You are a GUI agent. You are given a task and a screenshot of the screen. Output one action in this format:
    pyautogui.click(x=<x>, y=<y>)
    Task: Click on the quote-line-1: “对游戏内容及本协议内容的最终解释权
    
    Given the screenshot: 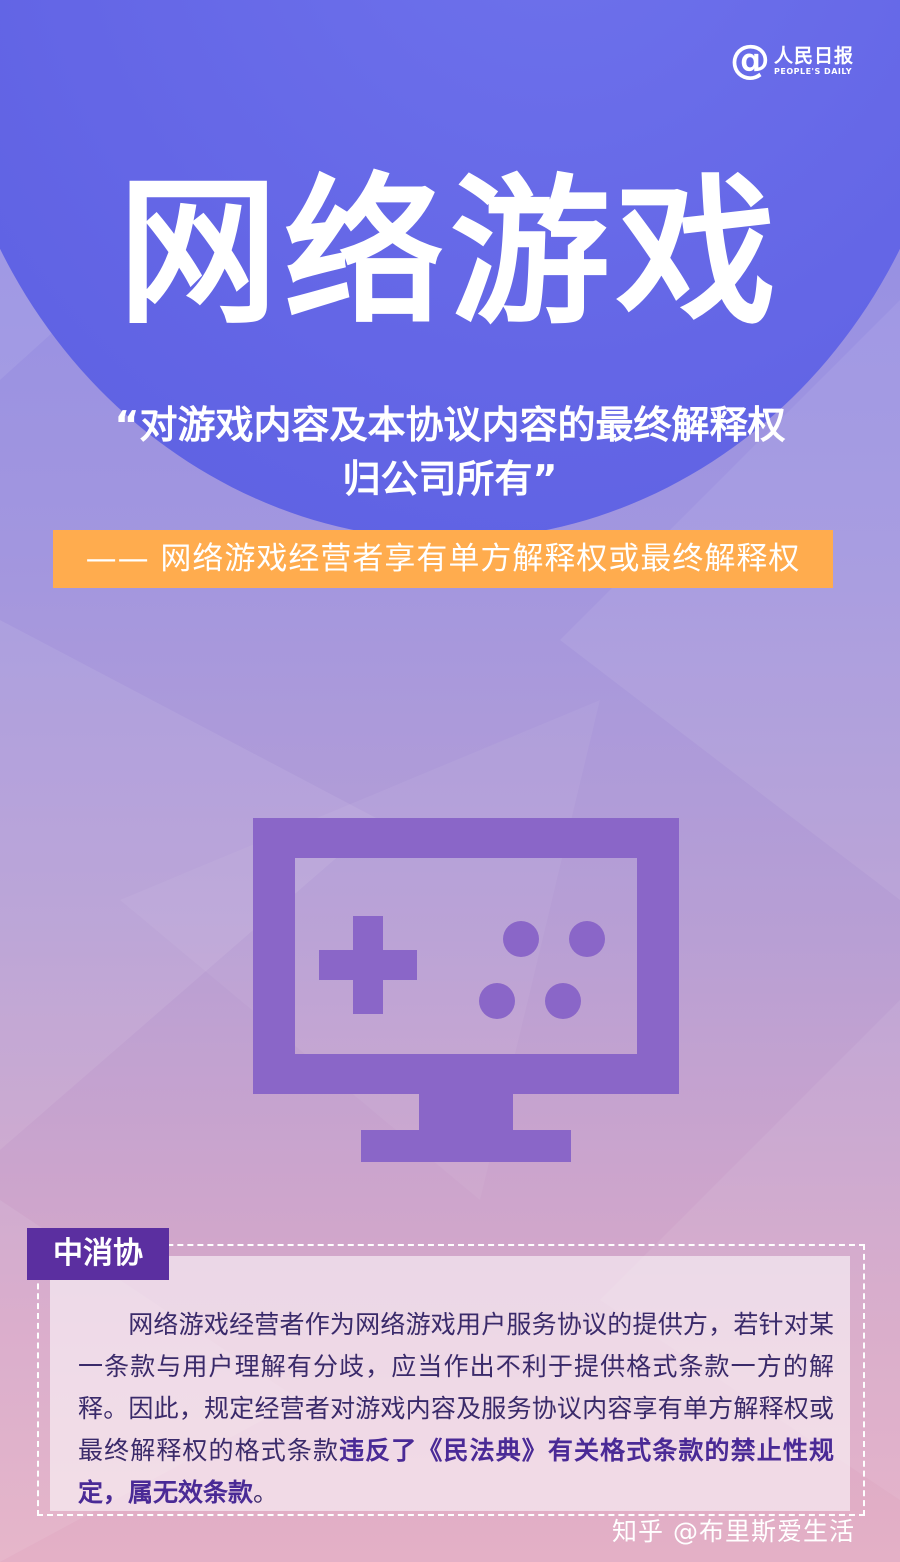 What is the action you would take?
    pyautogui.click(x=450, y=425)
    